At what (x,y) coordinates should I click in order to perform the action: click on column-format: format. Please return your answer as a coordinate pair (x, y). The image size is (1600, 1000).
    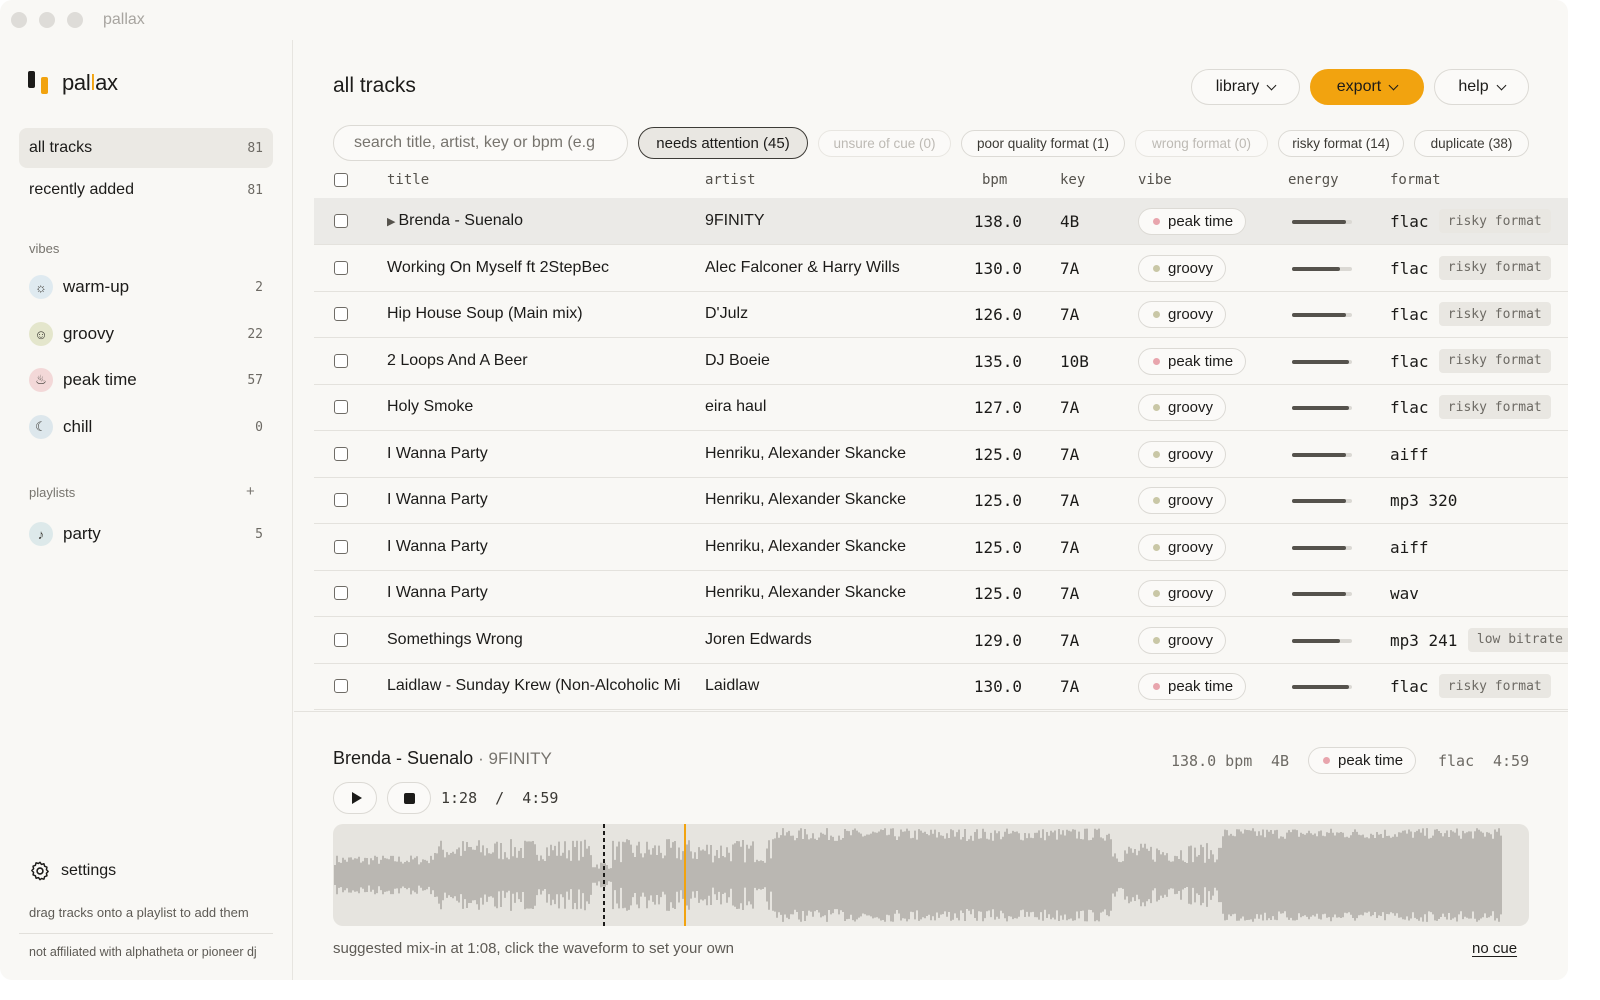
    Looking at the image, I should click on (1415, 180).